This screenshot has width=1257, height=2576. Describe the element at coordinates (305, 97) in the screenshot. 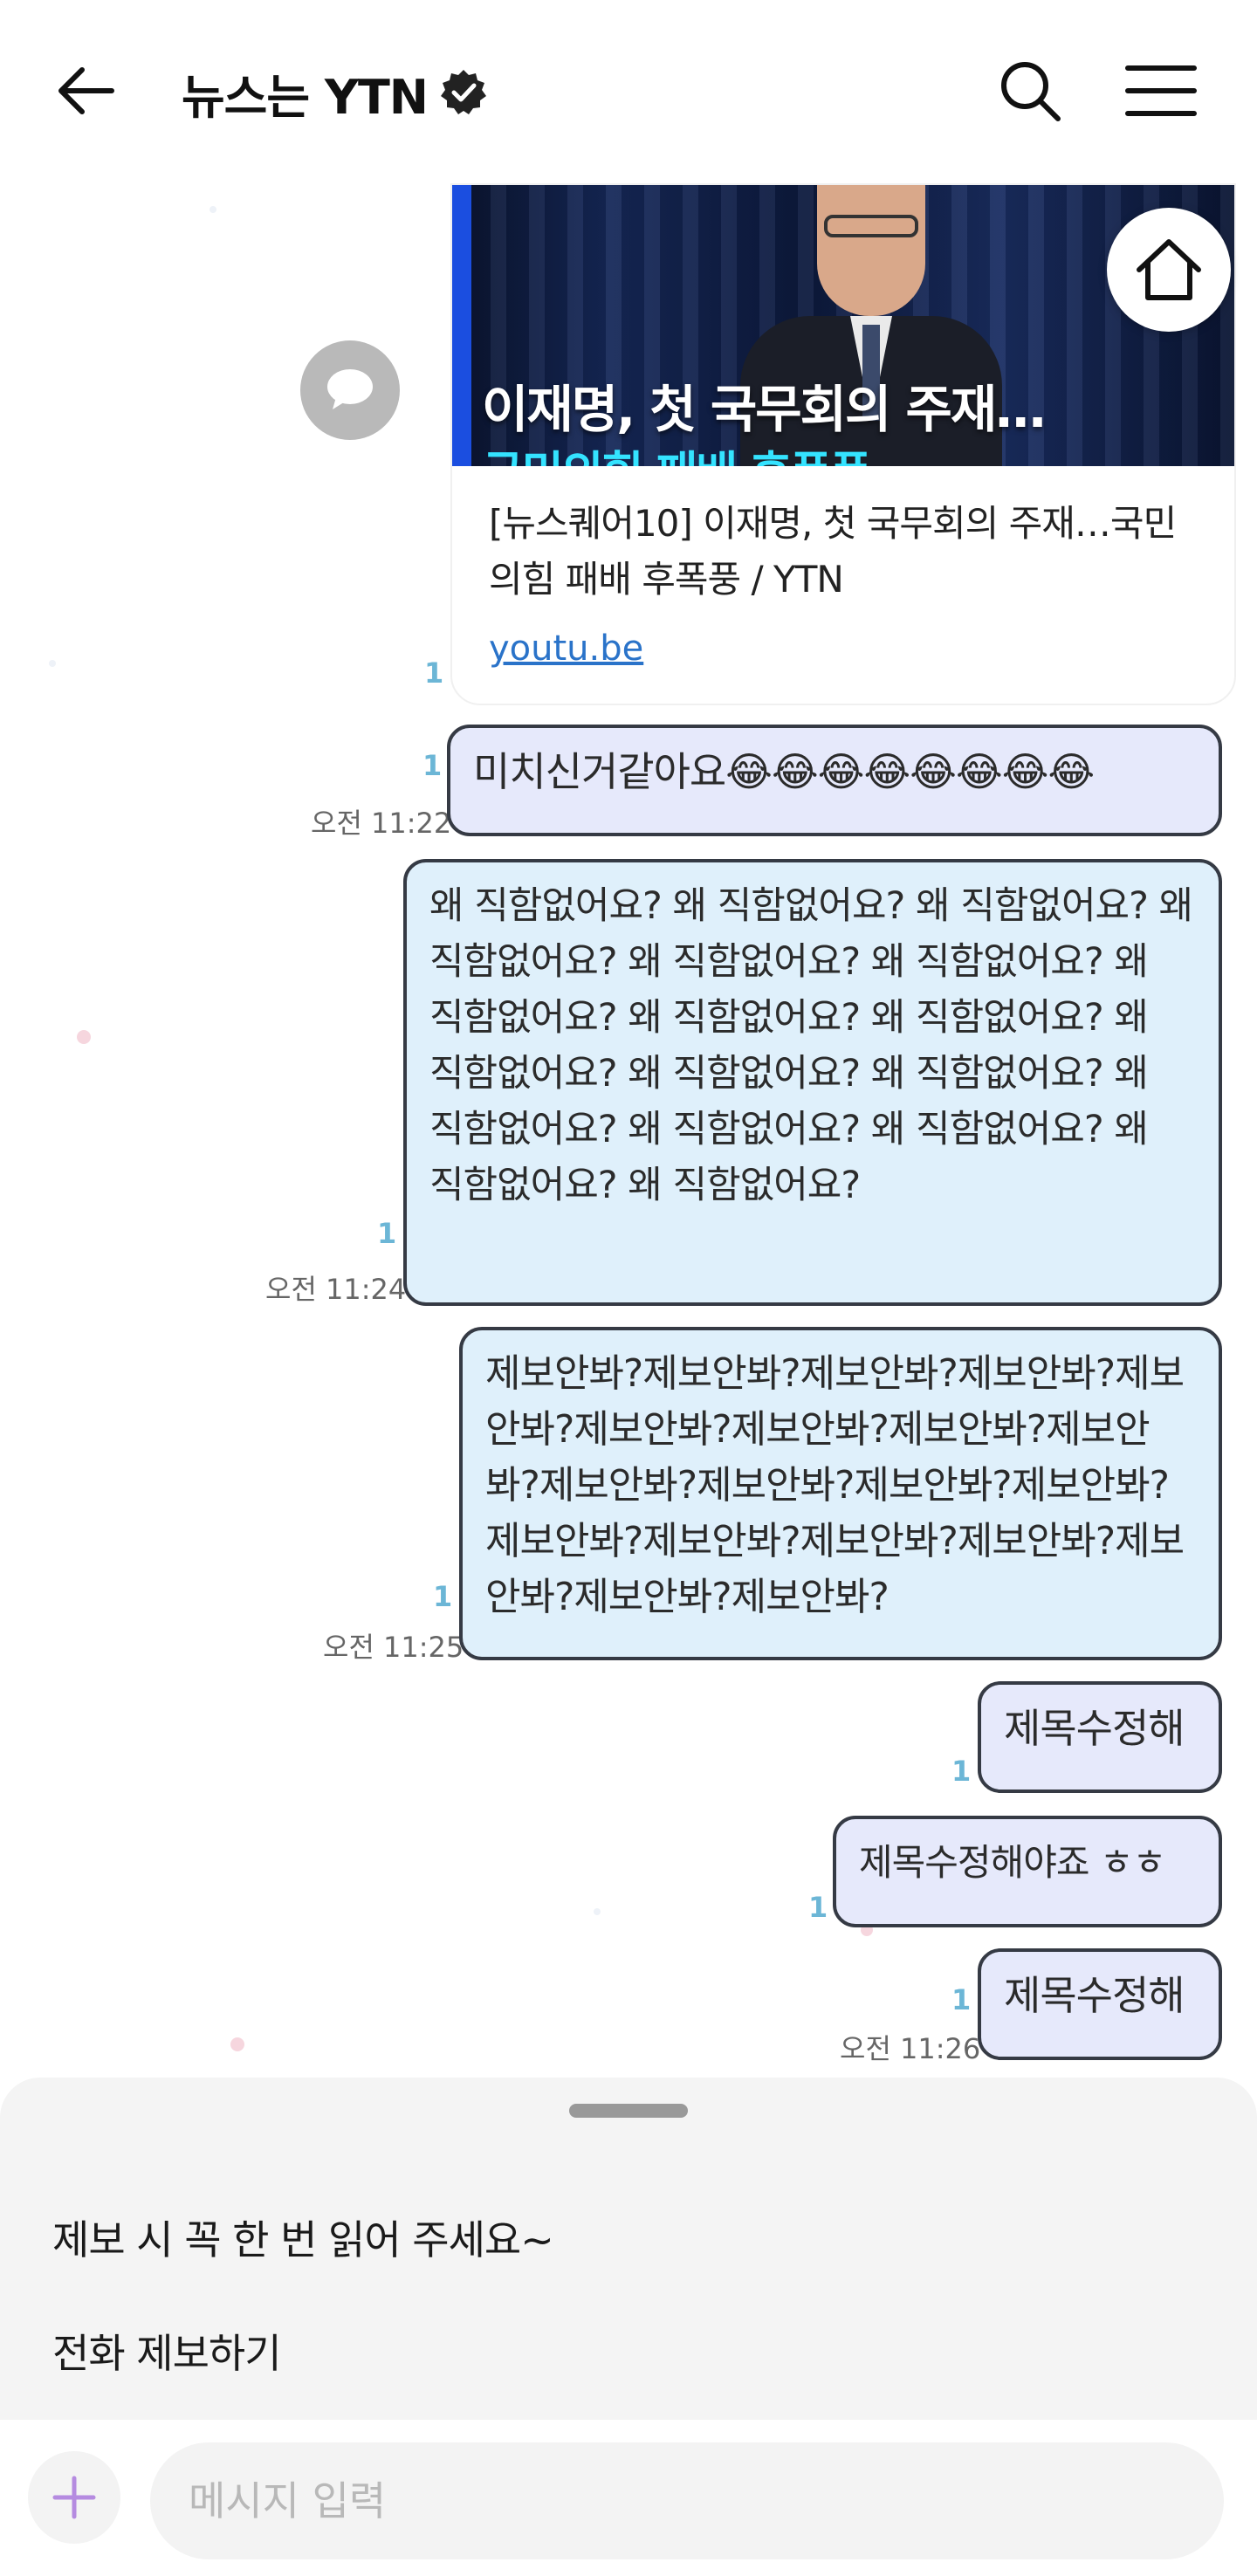

I see `chat-title-text: 뉴스는 YTN` at that location.